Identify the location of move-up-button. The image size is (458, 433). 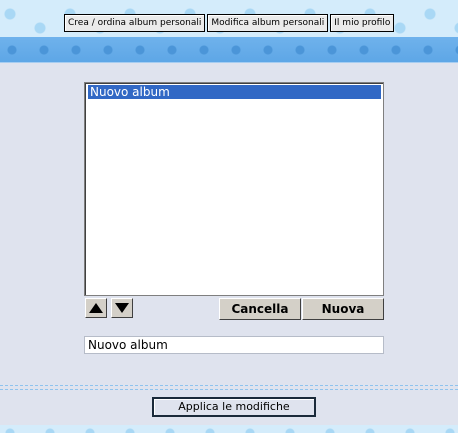
(96, 308).